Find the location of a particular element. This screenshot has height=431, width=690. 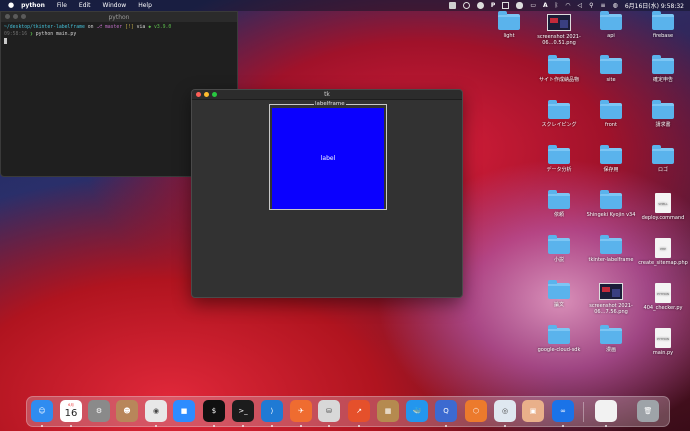

desktop-icon: 請求書 is located at coordinates (663, 114).